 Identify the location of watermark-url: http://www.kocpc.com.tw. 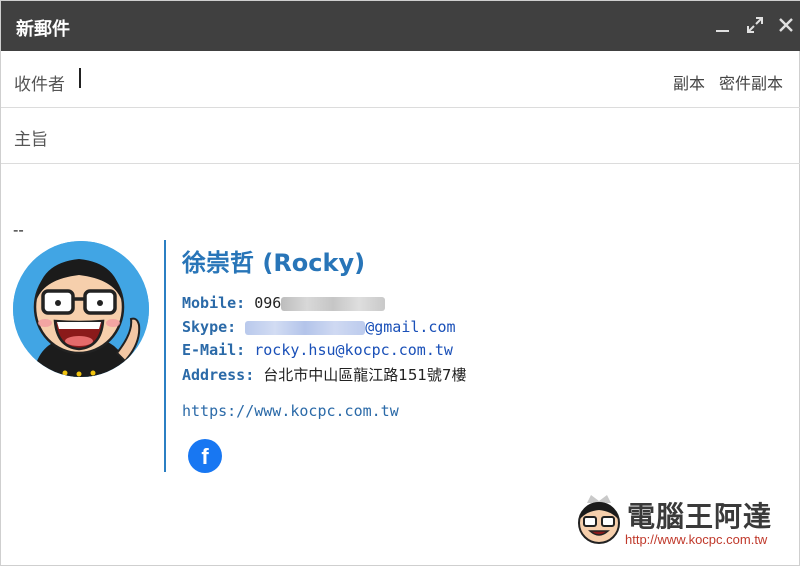
(696, 539).